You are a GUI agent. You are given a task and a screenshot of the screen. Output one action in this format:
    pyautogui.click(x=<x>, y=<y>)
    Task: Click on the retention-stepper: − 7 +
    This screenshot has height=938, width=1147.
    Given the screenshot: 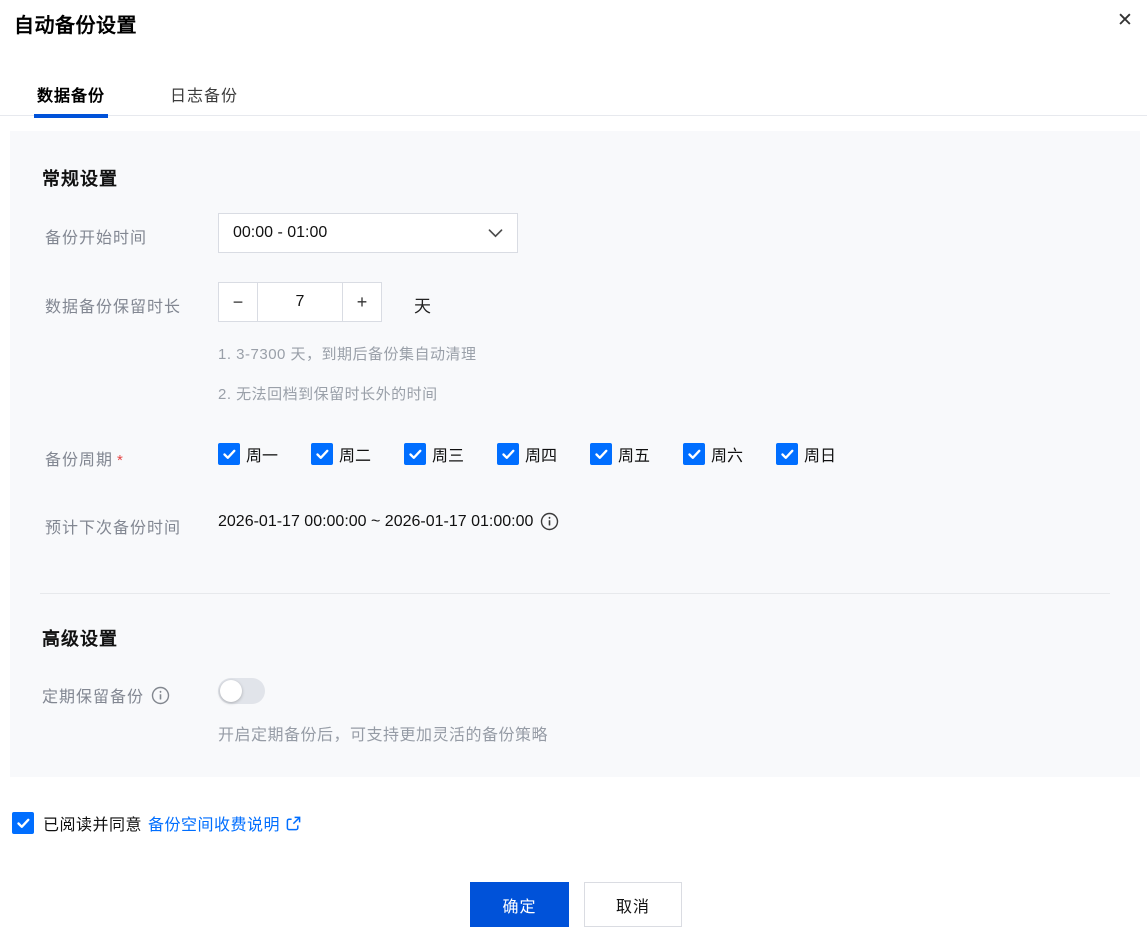 What is the action you would take?
    pyautogui.click(x=300, y=302)
    